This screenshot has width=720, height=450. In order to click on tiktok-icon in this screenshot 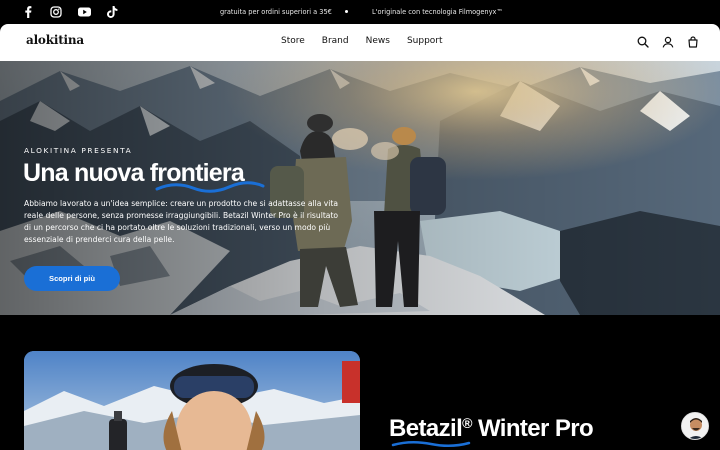, I will do `click(112, 12)`.